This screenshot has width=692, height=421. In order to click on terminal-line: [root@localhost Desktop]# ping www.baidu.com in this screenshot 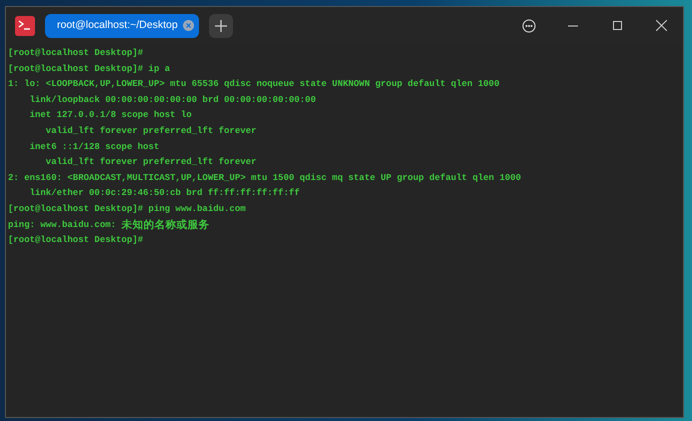, I will do `click(127, 209)`.